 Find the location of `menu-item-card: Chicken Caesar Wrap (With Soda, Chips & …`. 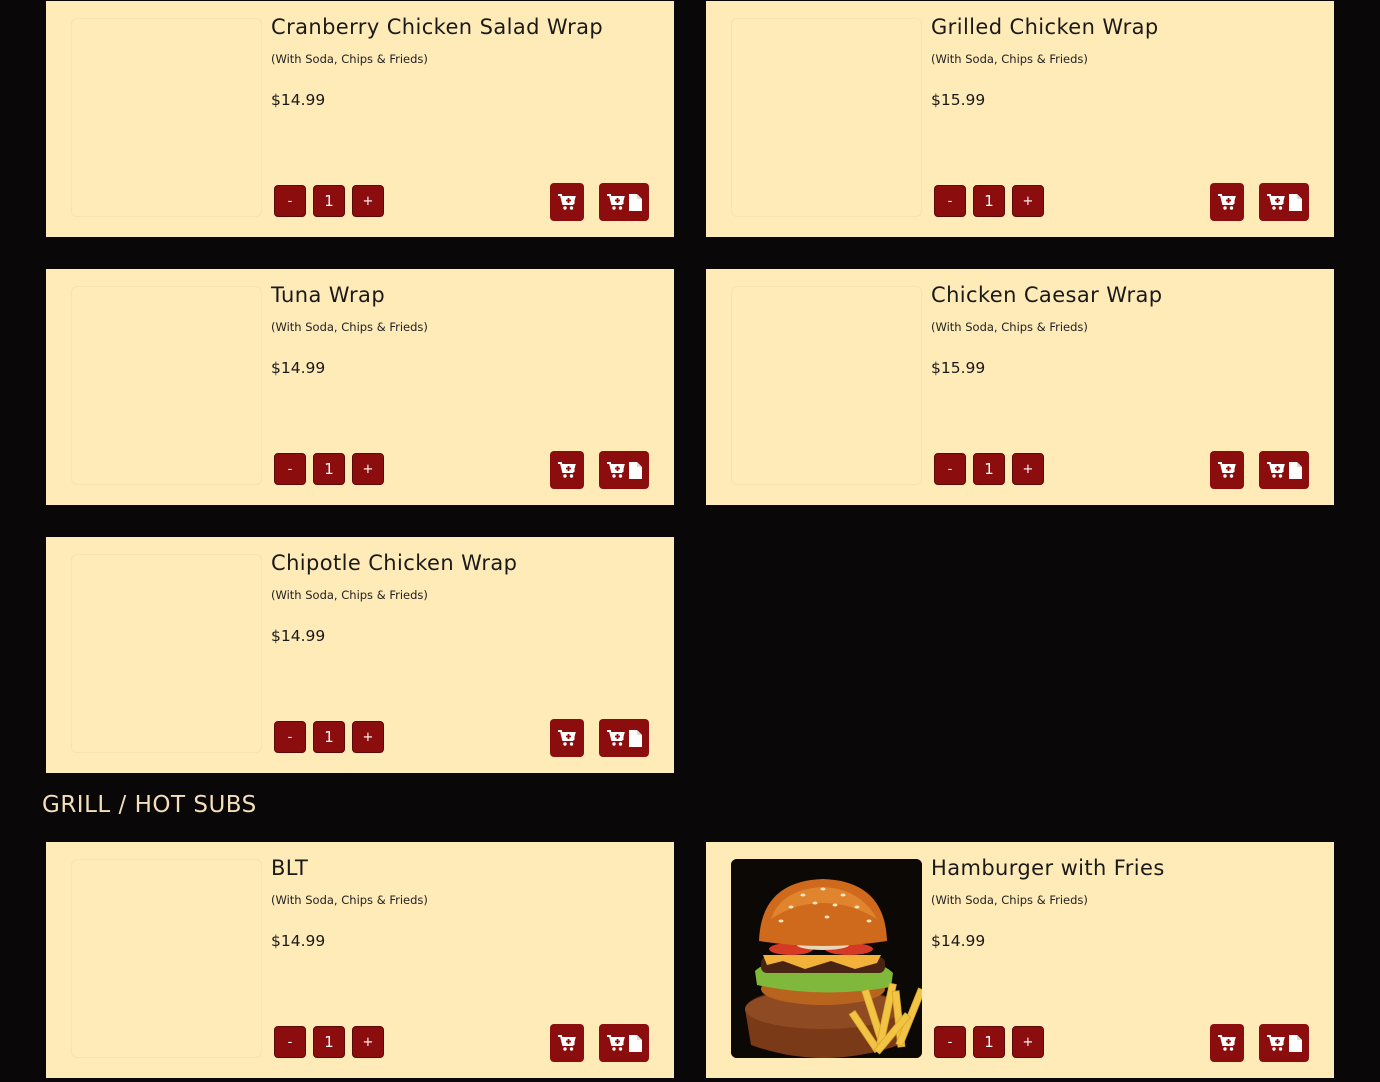

menu-item-card: Chicken Caesar Wrap (With Soda, Chips & … is located at coordinates (1020, 387).